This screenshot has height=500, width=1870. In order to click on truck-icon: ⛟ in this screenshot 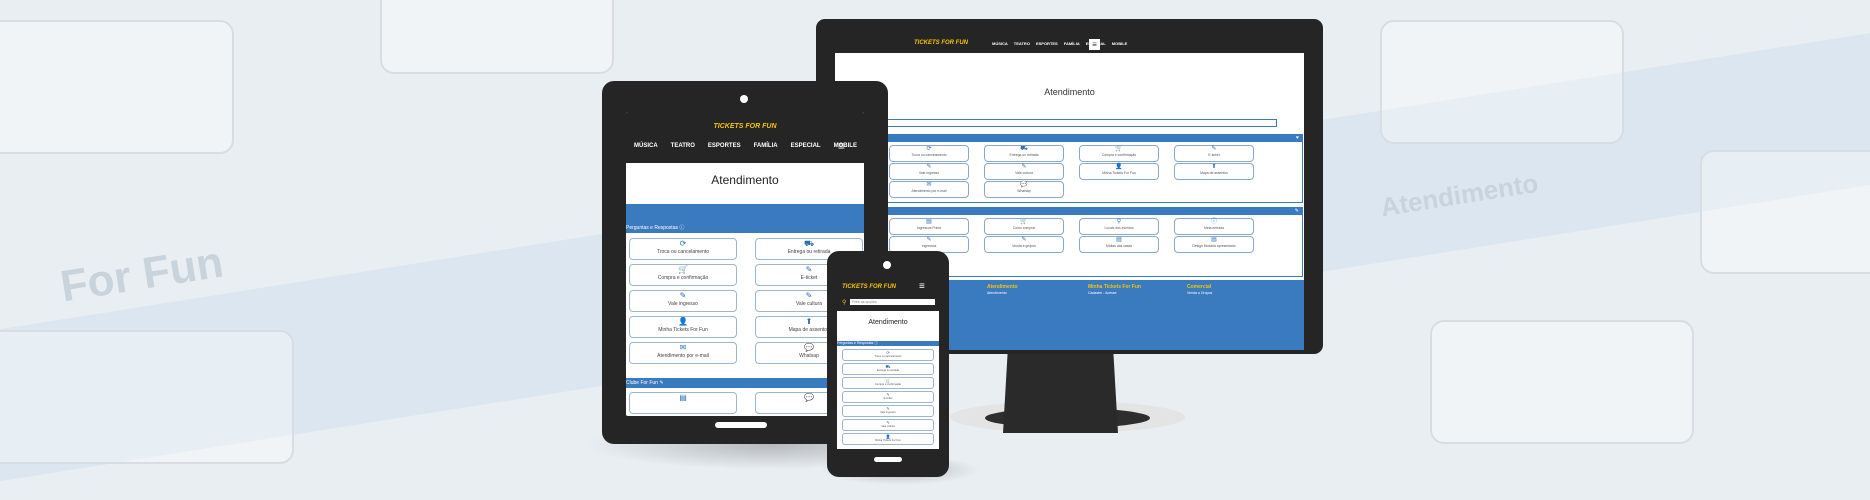, I will do `click(809, 243)`.